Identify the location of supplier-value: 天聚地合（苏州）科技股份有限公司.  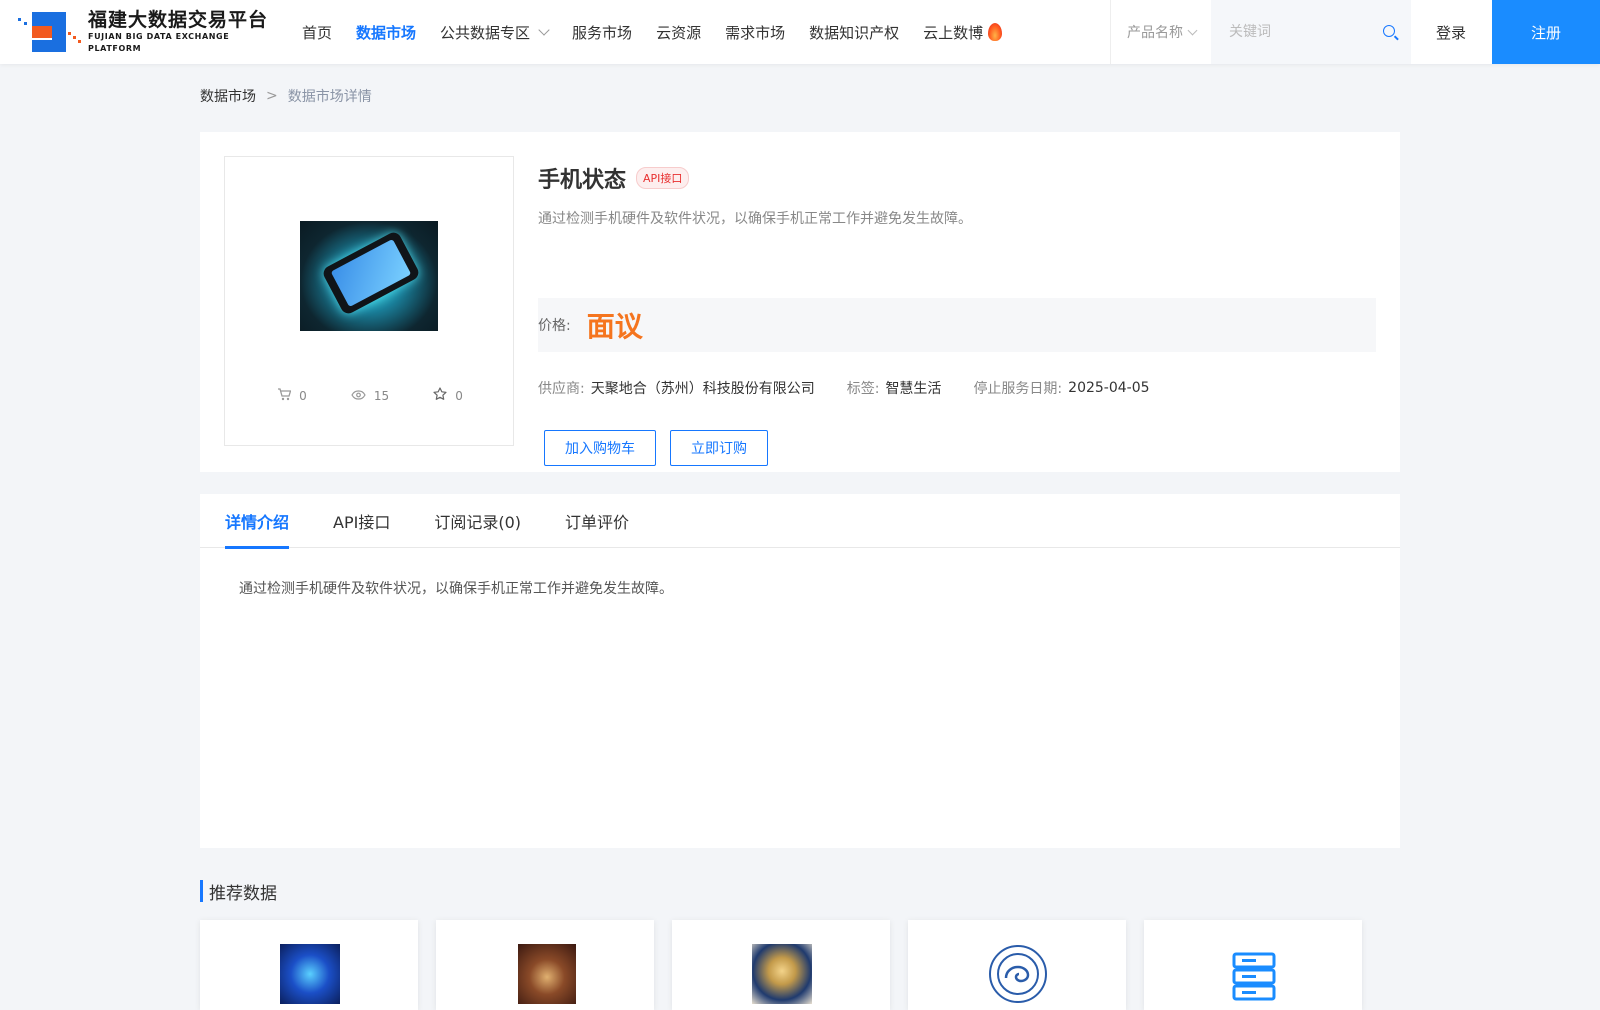
(702, 389).